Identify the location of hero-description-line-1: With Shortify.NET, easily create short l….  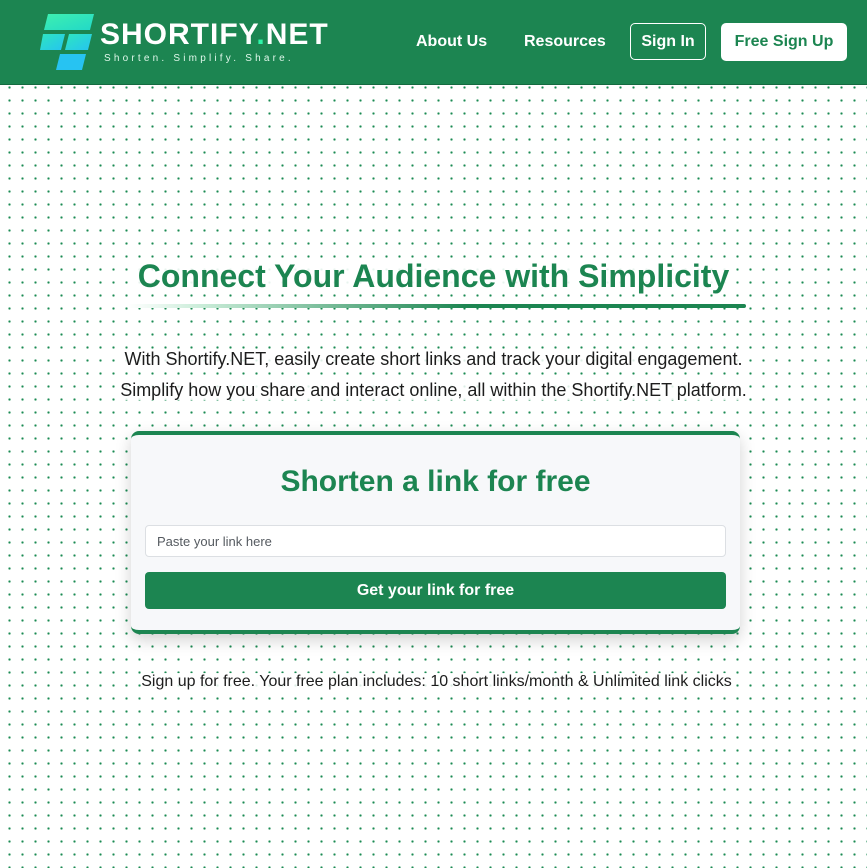
(433, 359).